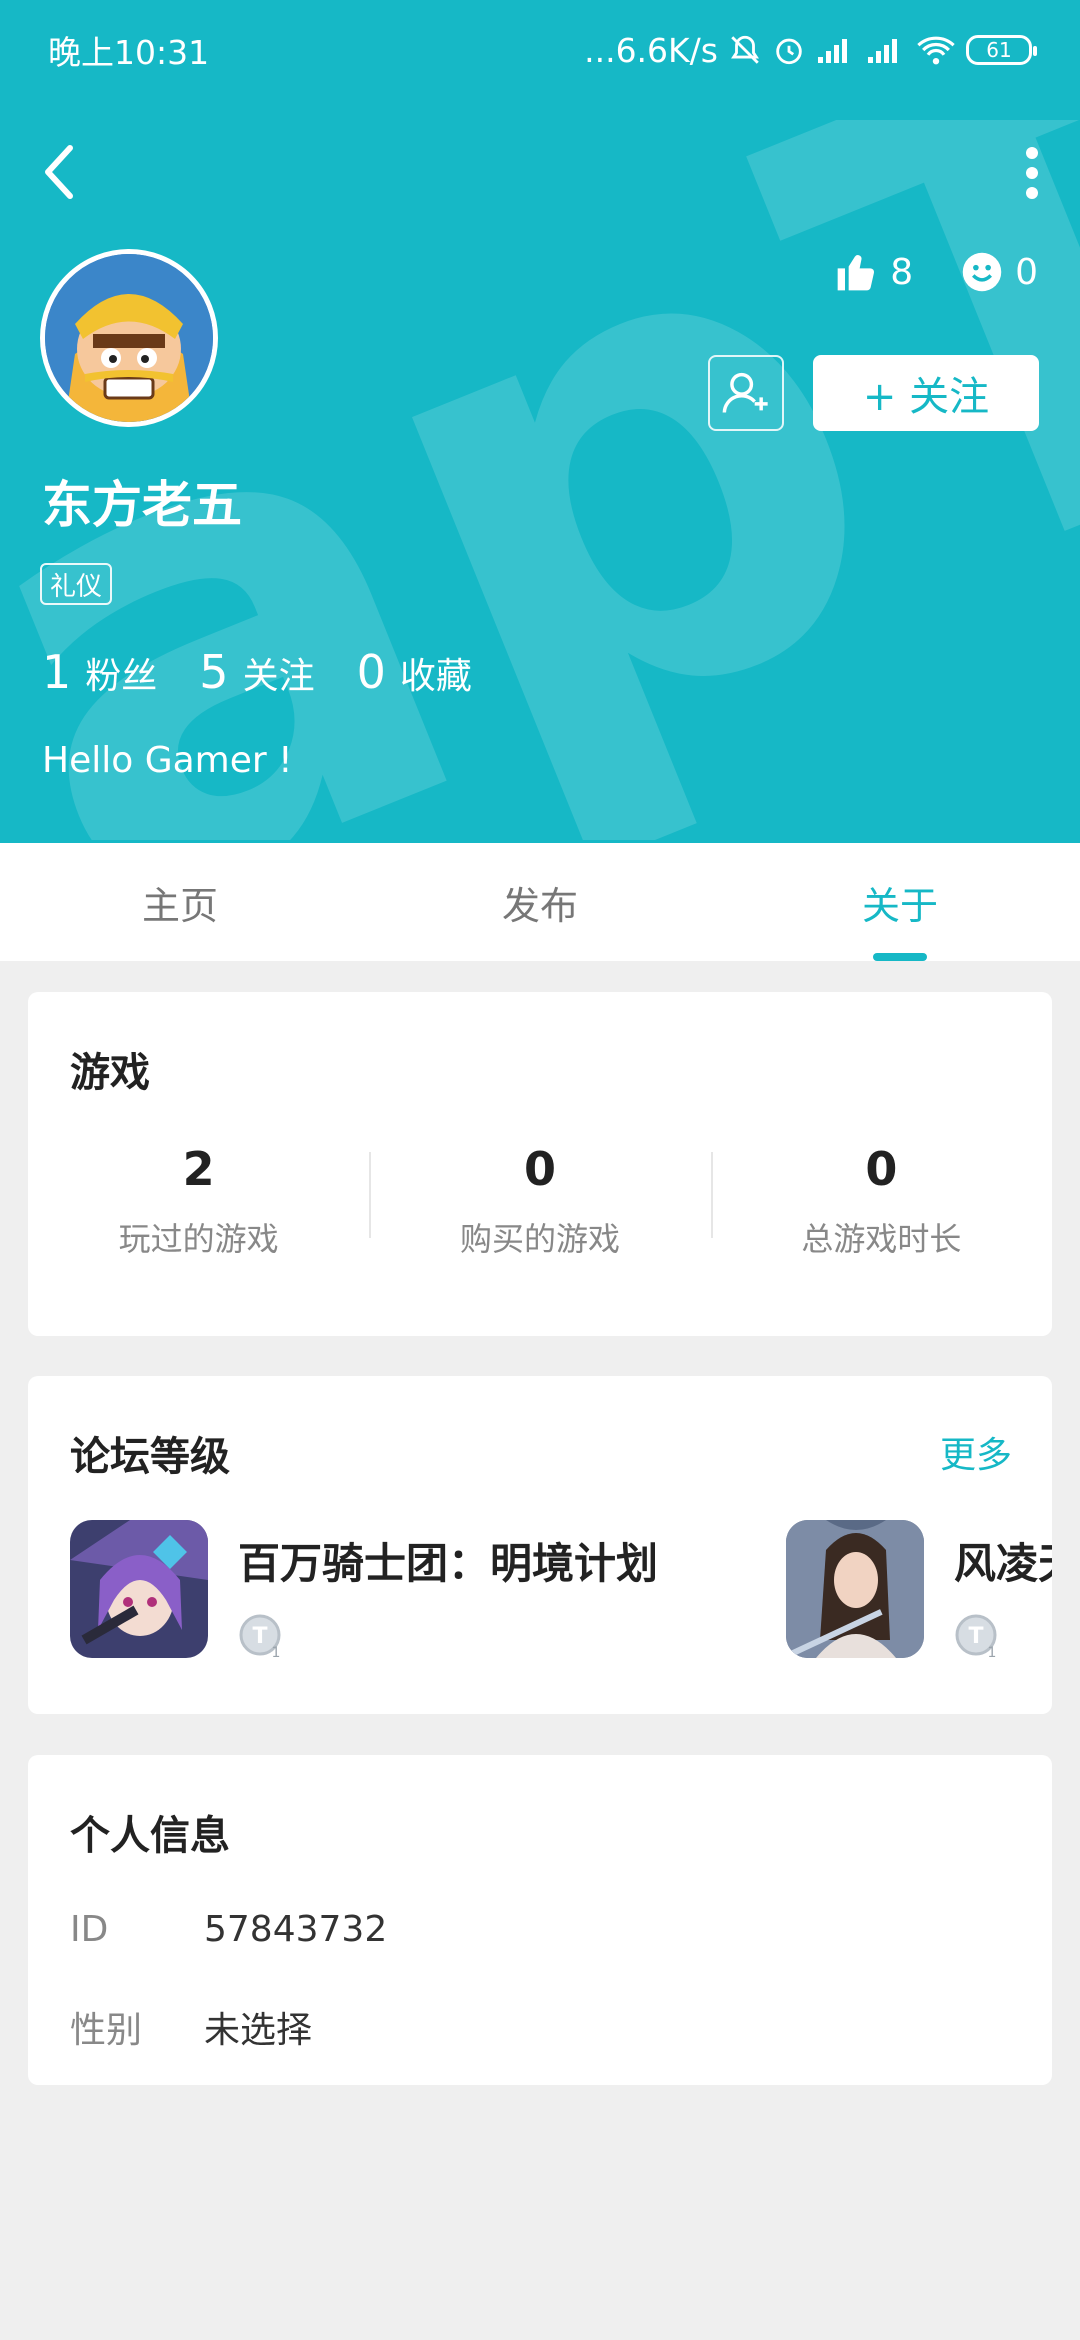 This screenshot has width=1080, height=2340. I want to click on forum-card-title: 论坛等级, so click(150, 1457).